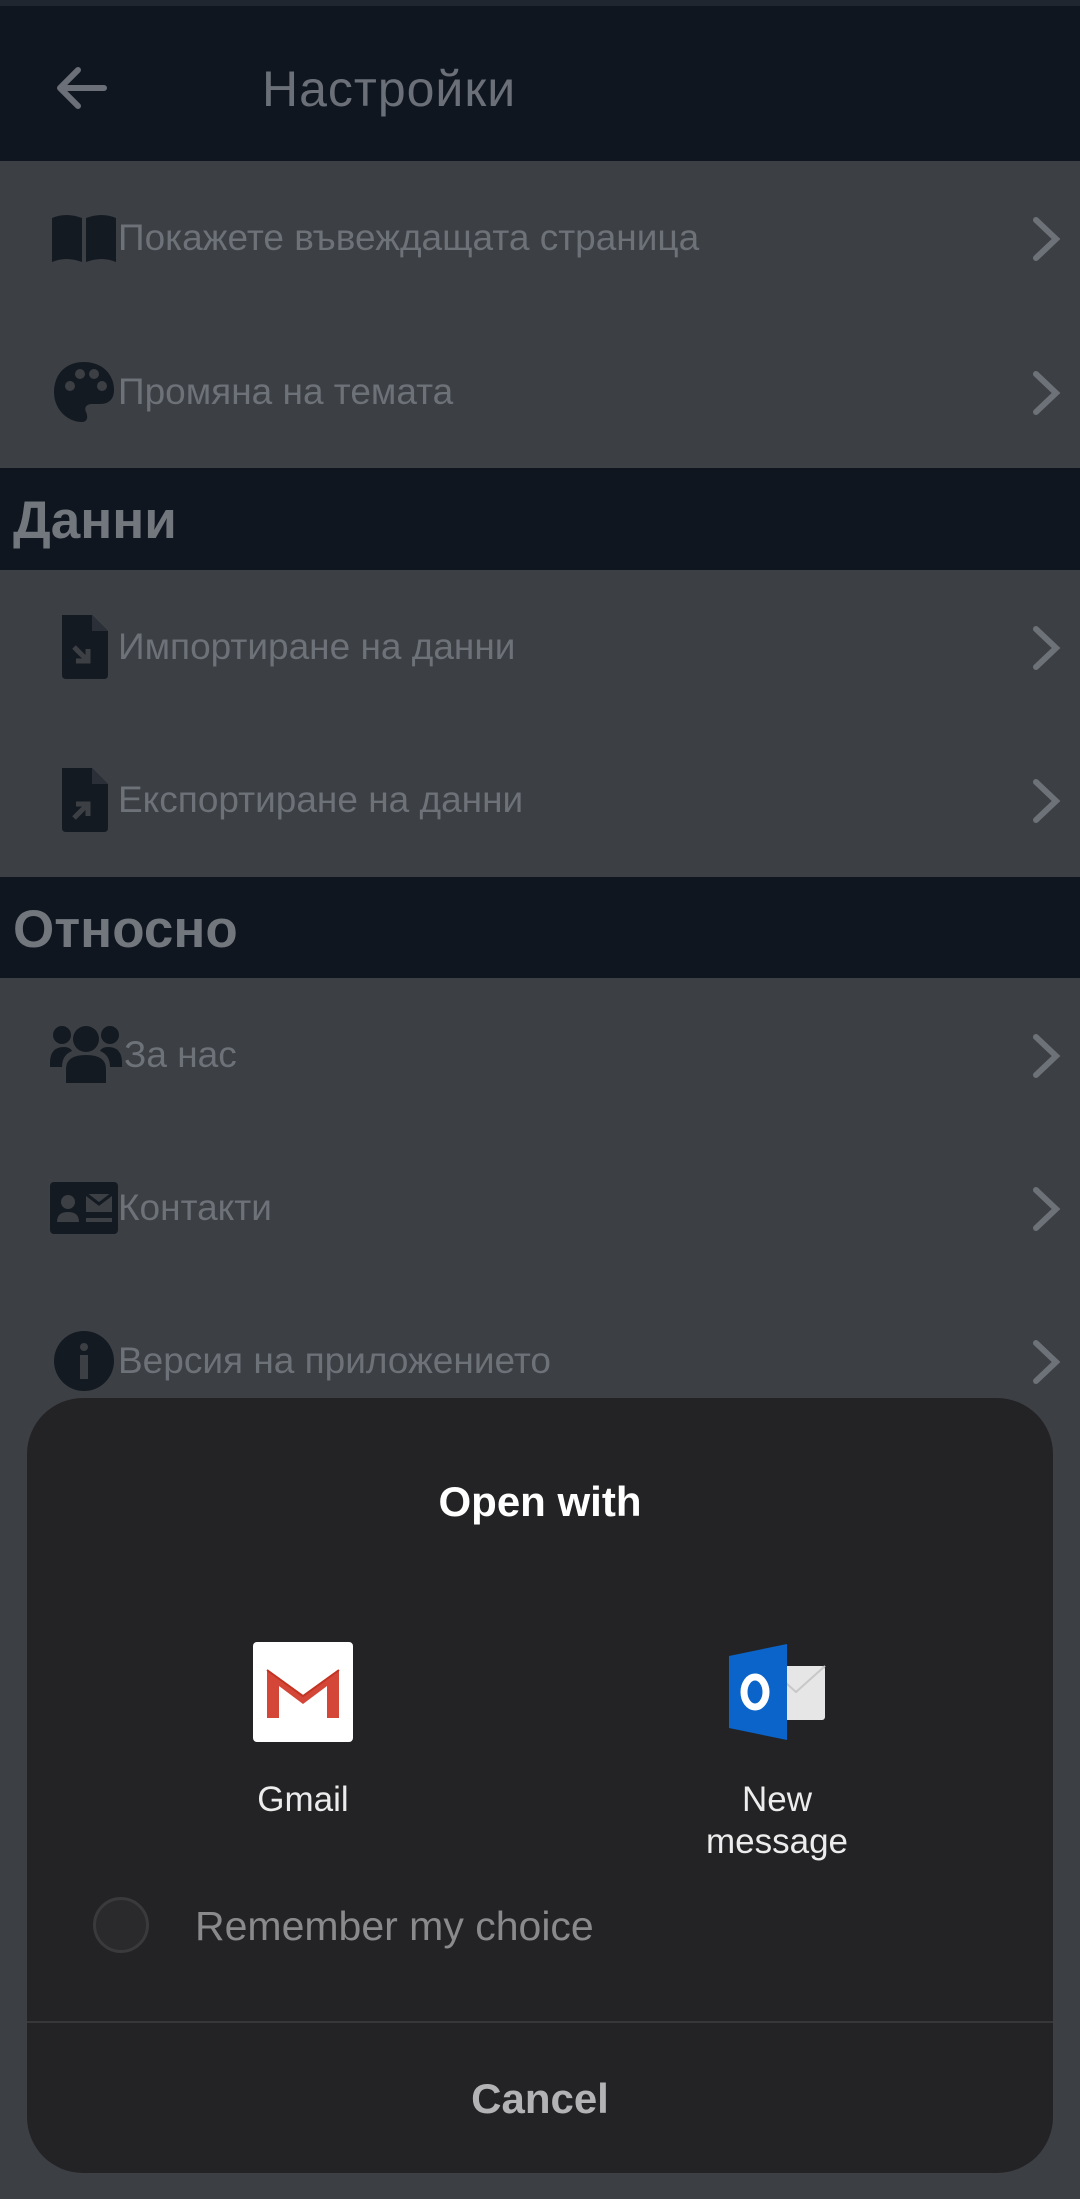  Describe the element at coordinates (540, 1501) in the screenshot. I see `dialog-title: Open with` at that location.